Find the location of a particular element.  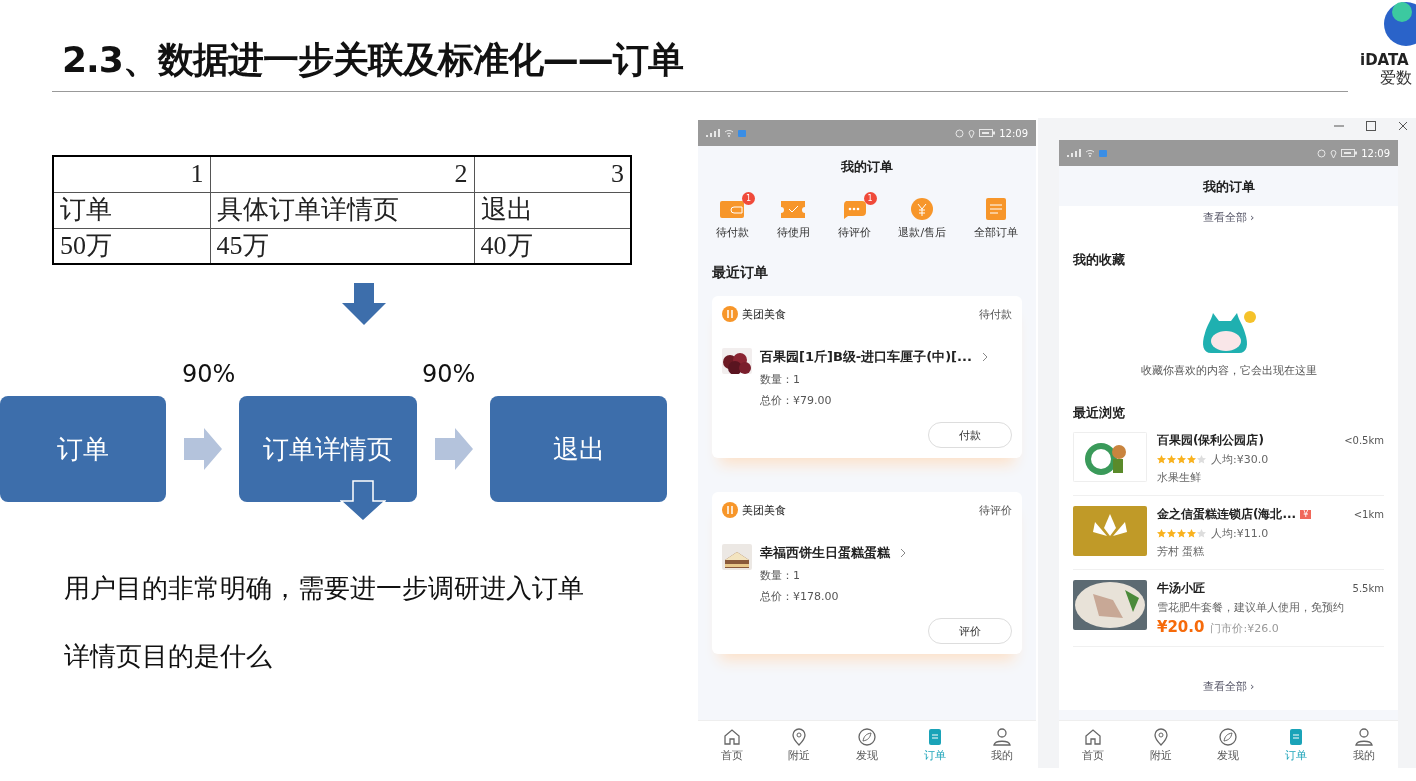

deal-price: ¥20.0 is located at coordinates (1181, 627).